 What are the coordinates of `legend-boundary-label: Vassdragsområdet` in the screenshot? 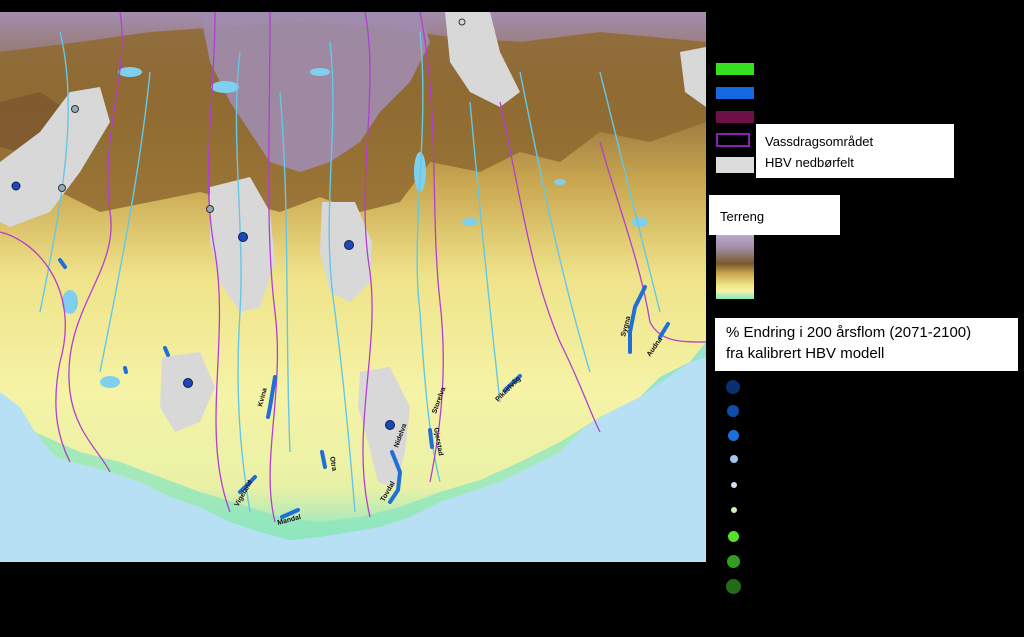 It's located at (819, 141).